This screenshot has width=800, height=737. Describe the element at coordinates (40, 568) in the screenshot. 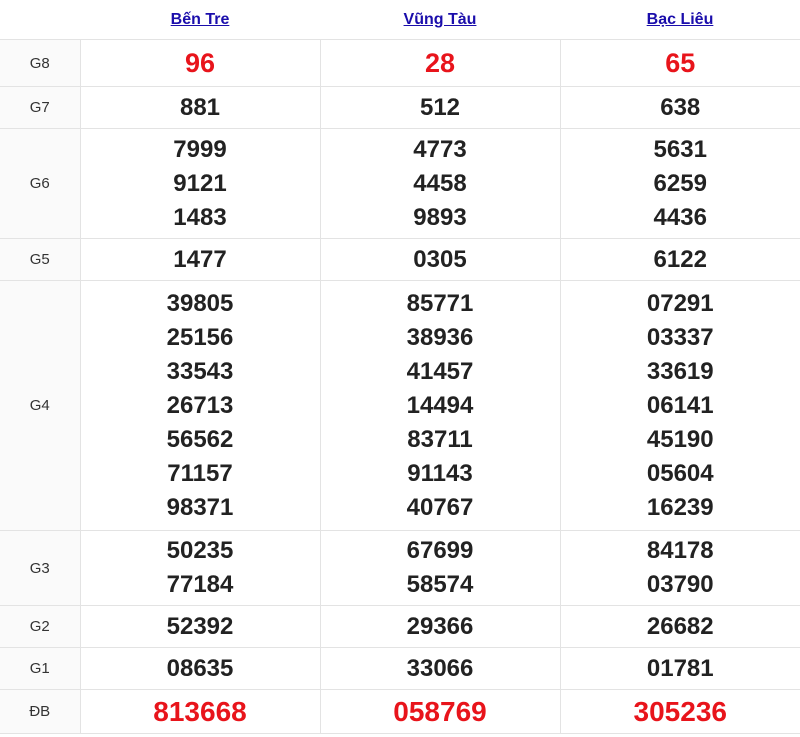

I see `prize-label: G3` at that location.